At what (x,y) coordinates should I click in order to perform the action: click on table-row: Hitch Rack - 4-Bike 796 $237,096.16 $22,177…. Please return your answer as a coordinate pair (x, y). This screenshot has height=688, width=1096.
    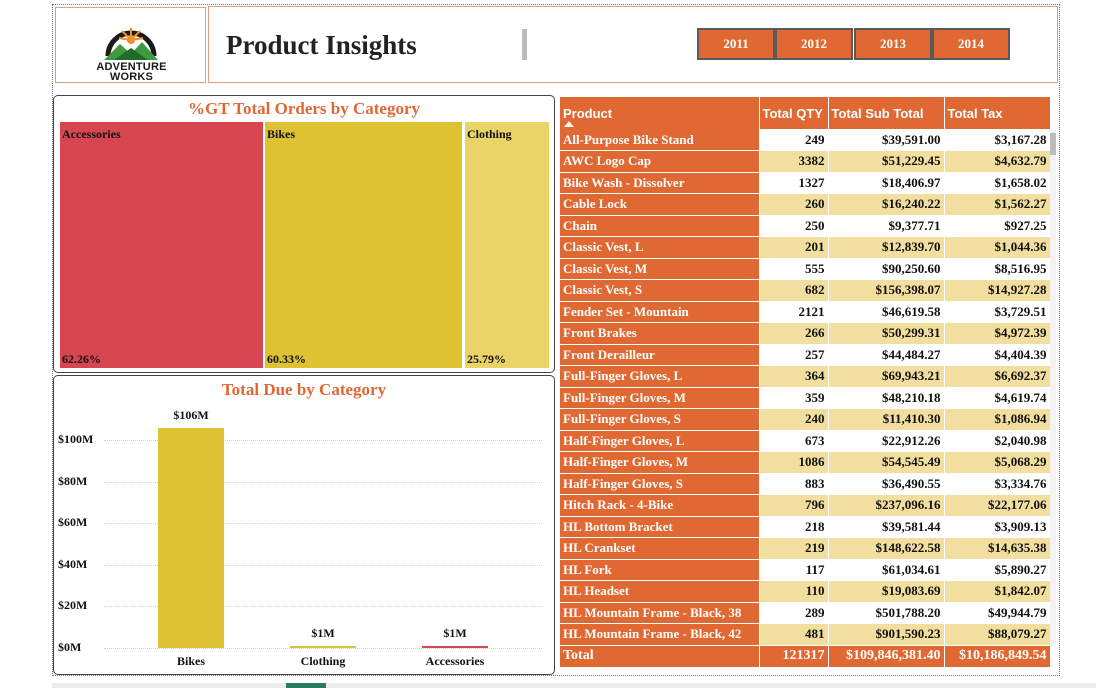
    Looking at the image, I should click on (805, 505).